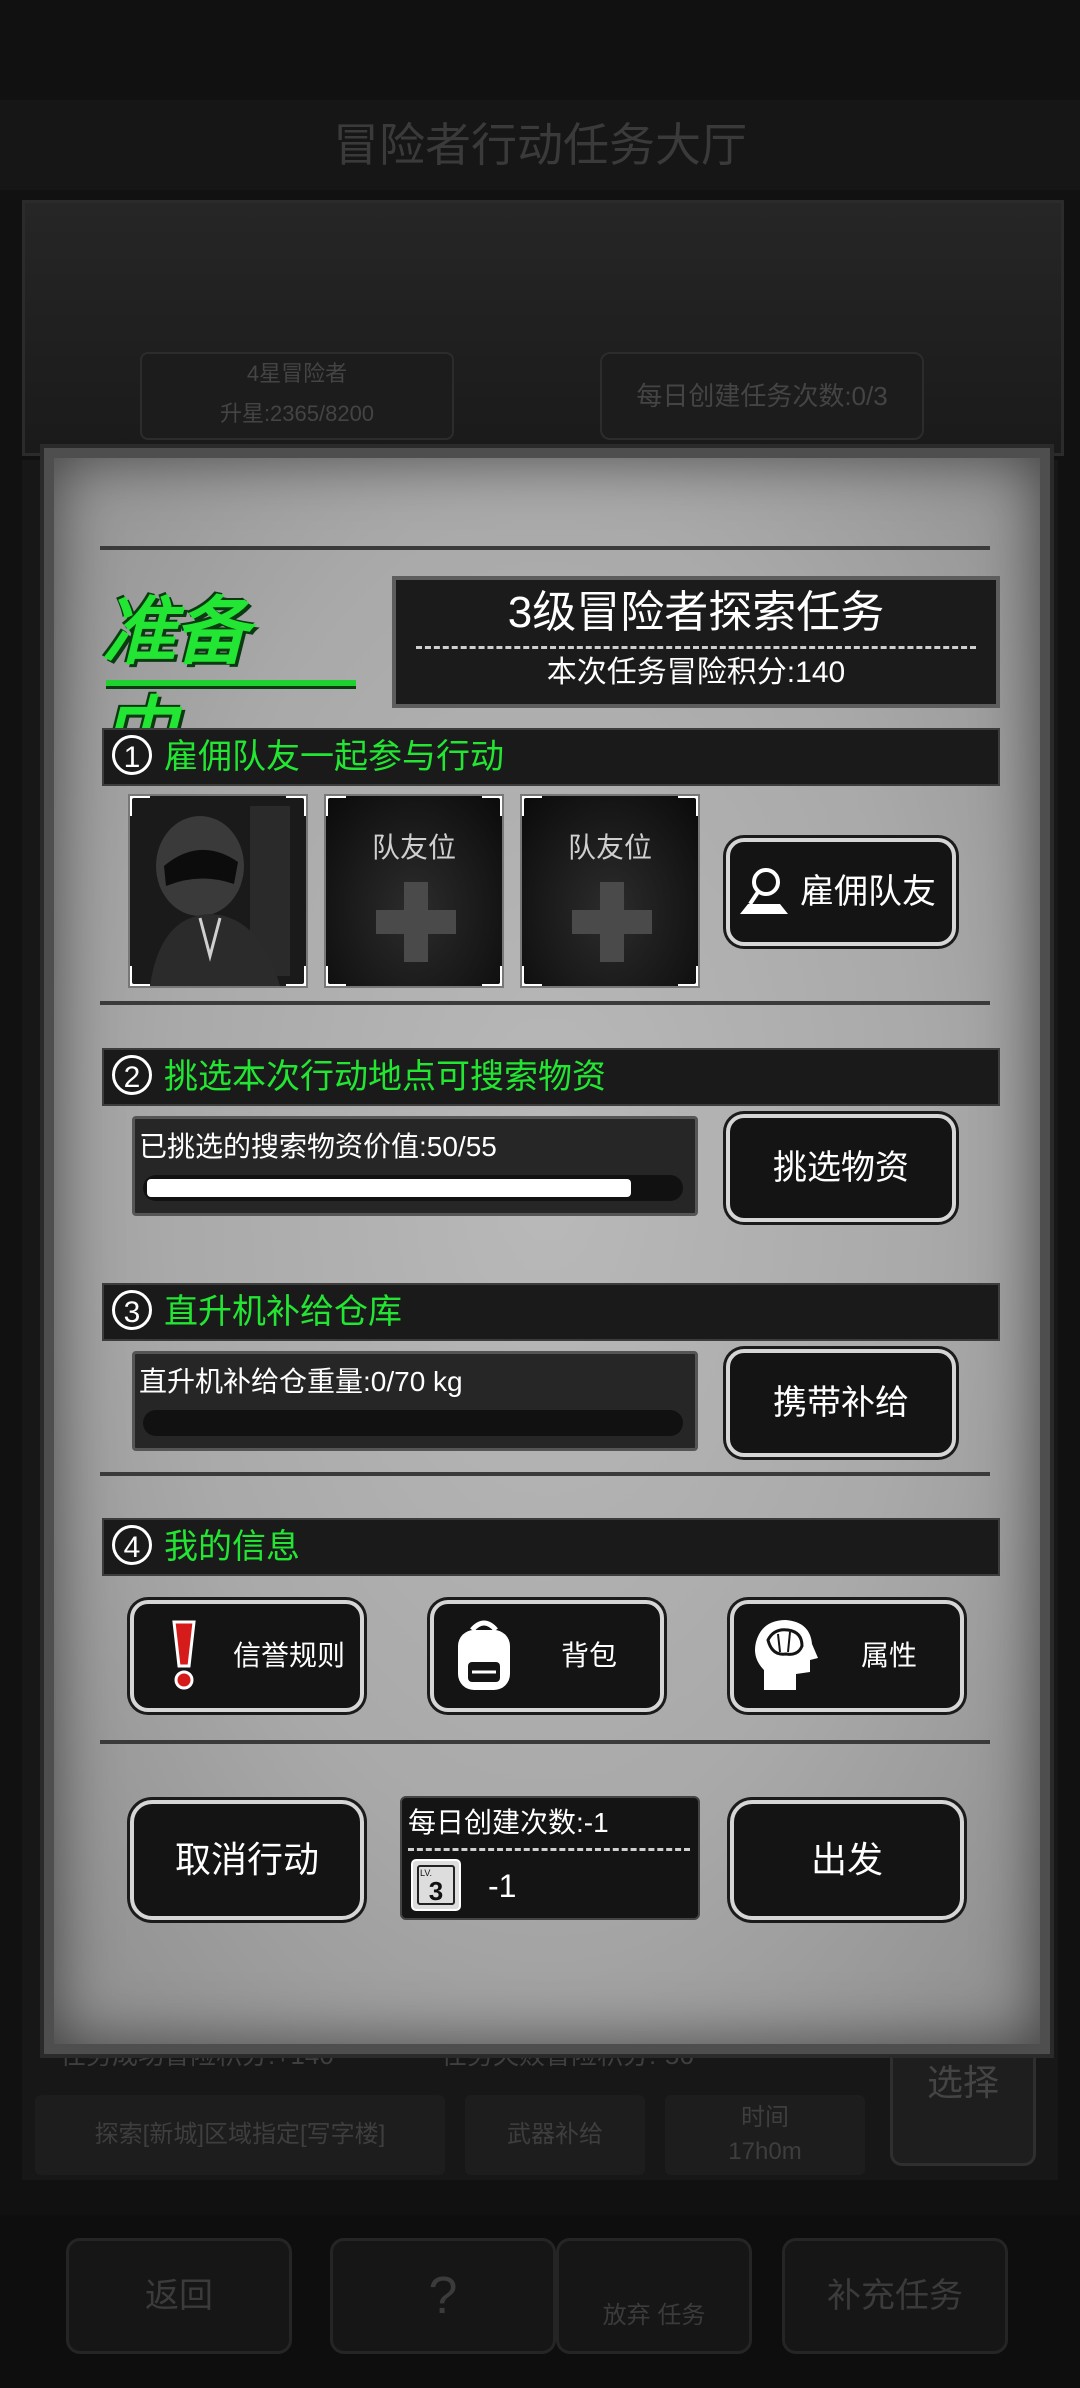  What do you see at coordinates (132, 755) in the screenshot?
I see `section-number: 1` at bounding box center [132, 755].